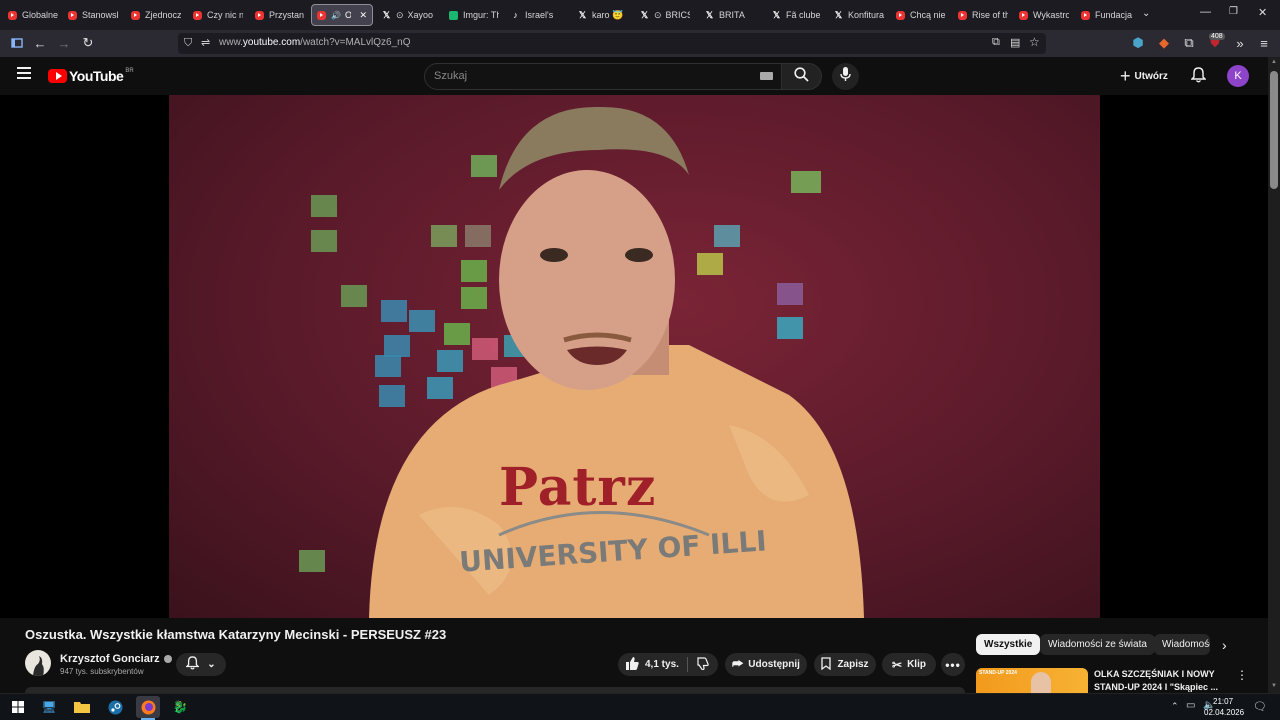 The image size is (1280, 720). Describe the element at coordinates (996, 42) in the screenshot. I see `picture-in-picture-icon: ⧉` at that location.